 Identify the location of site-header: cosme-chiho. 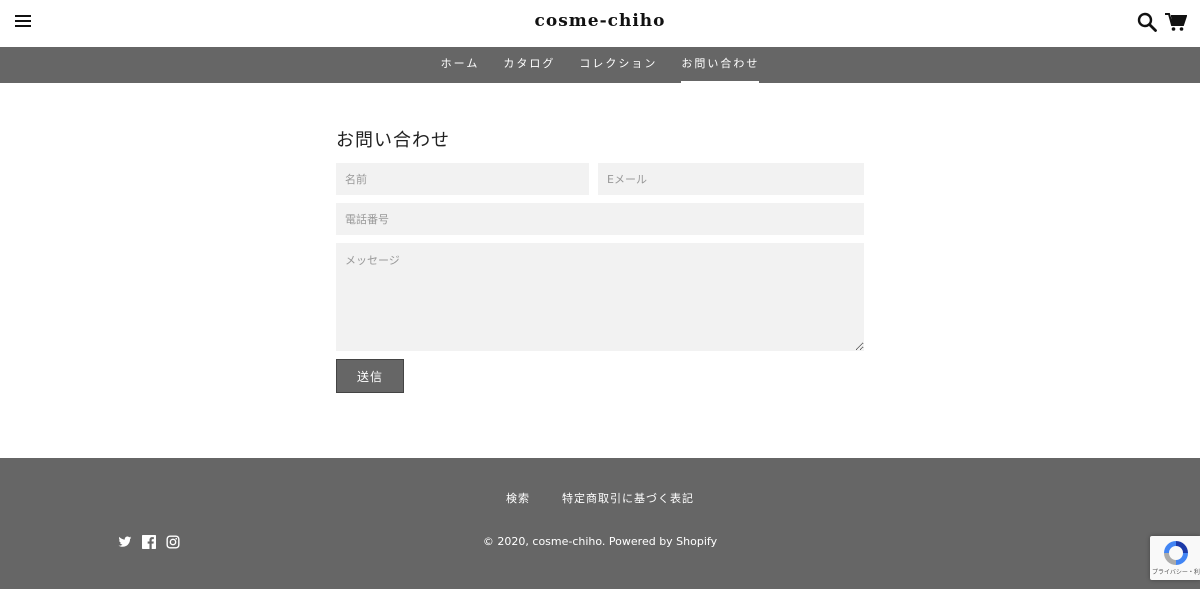
(600, 23).